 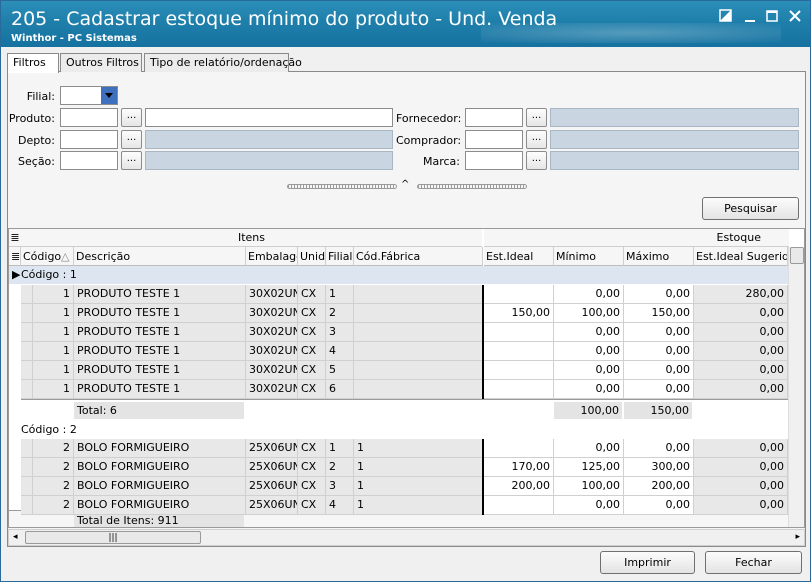 I want to click on maximize-icon, so click(x=772, y=17).